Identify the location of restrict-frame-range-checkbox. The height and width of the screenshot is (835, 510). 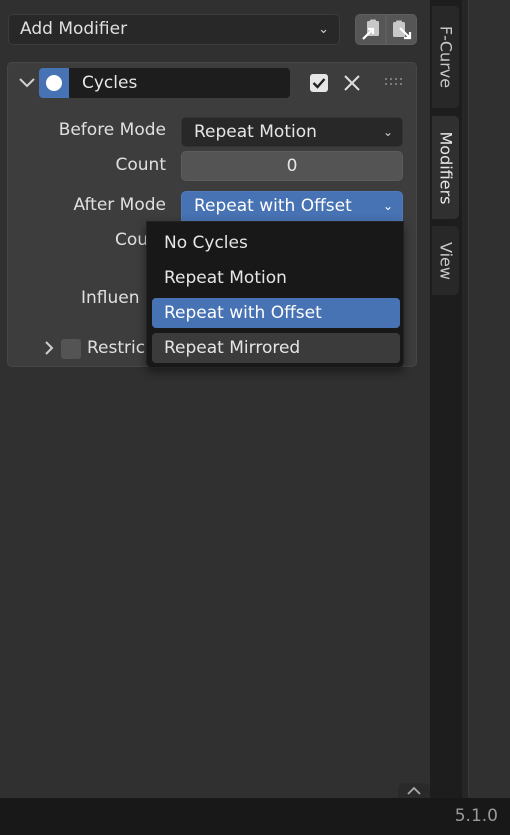
(71, 349).